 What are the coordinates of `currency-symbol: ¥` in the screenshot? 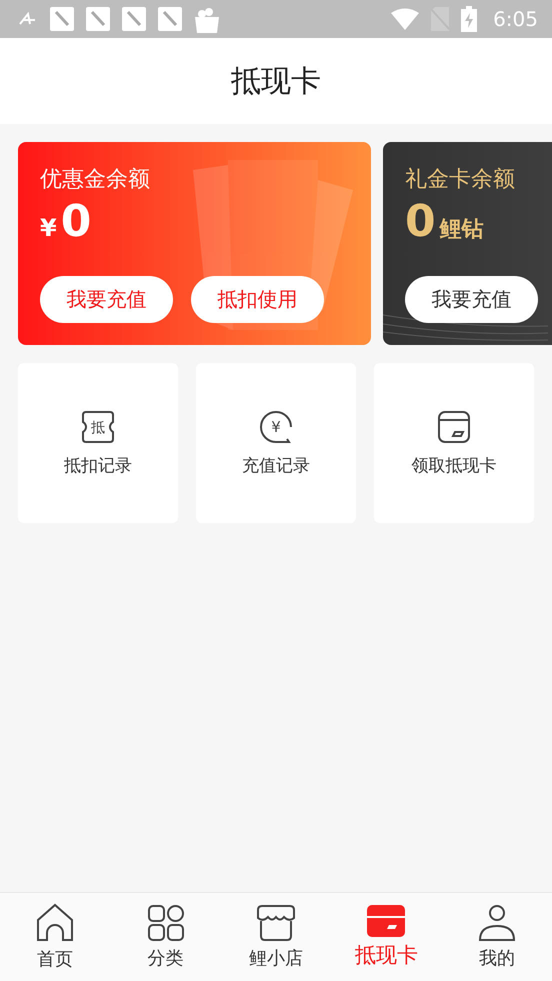 It's located at (48, 228).